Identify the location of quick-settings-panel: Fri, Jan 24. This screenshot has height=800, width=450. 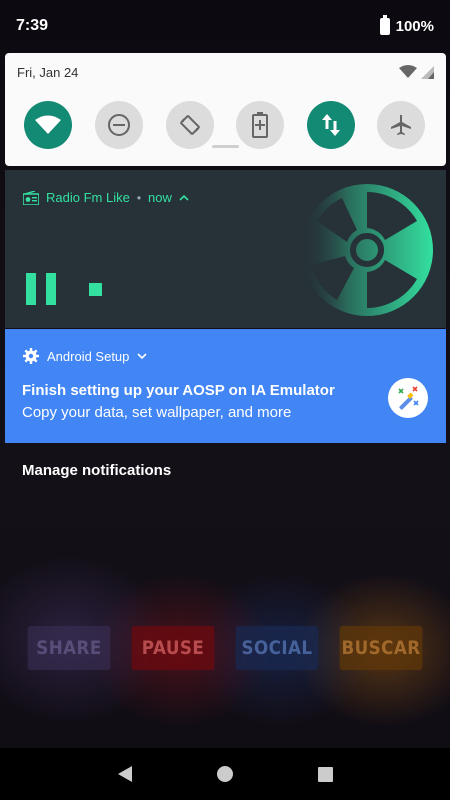
(225, 109).